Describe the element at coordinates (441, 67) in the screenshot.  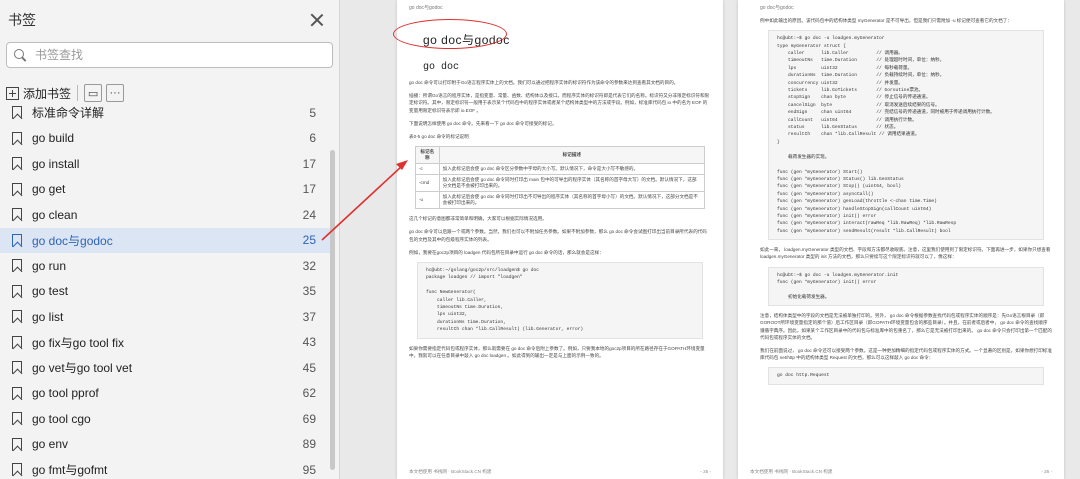
I see `page-subheading: go doc` at that location.